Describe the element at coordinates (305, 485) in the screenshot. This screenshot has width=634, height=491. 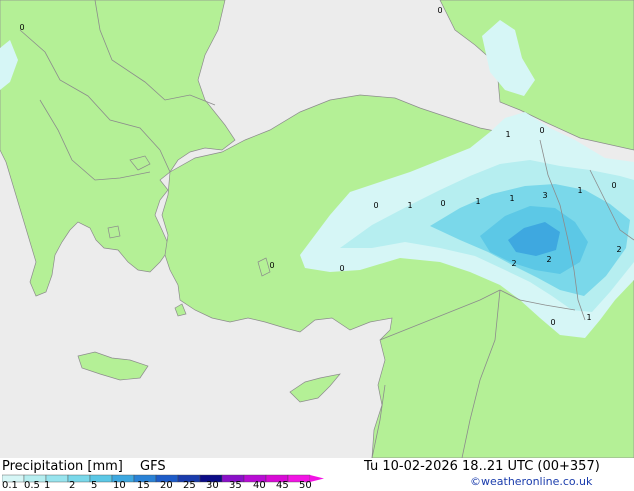
I see `legend-tick-label: 50` at that location.